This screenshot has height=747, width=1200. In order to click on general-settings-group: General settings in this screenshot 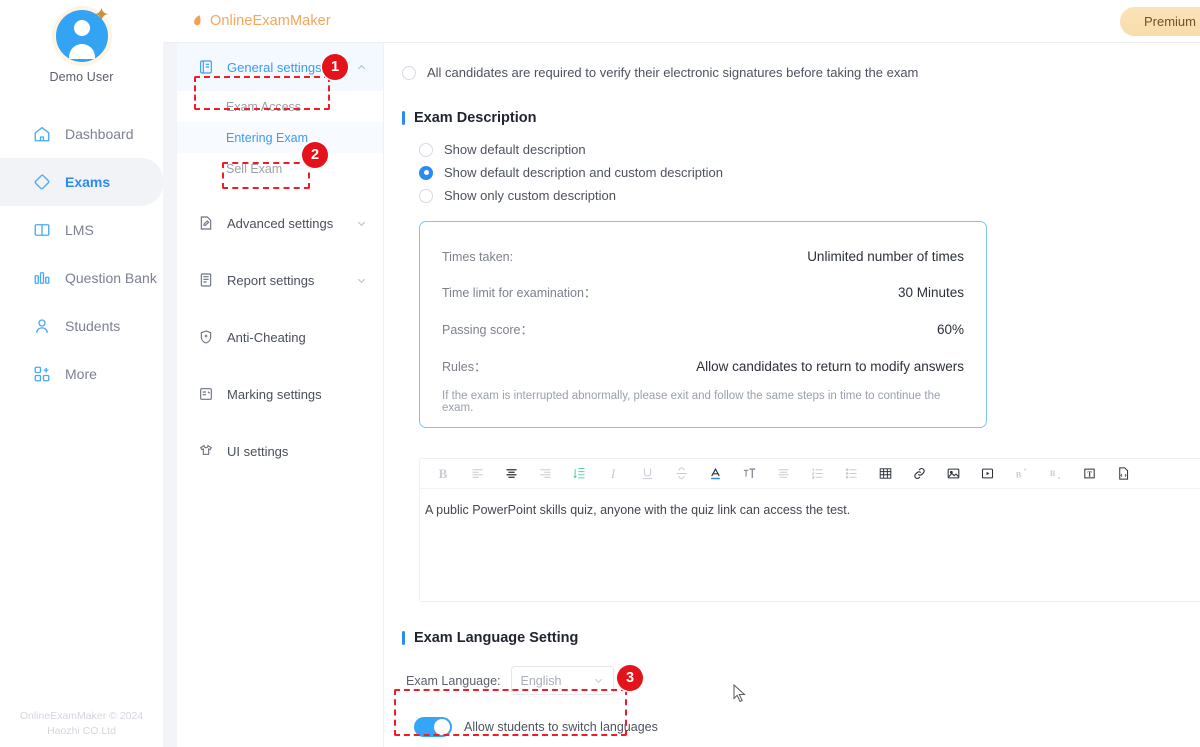, I will do `click(280, 67)`.